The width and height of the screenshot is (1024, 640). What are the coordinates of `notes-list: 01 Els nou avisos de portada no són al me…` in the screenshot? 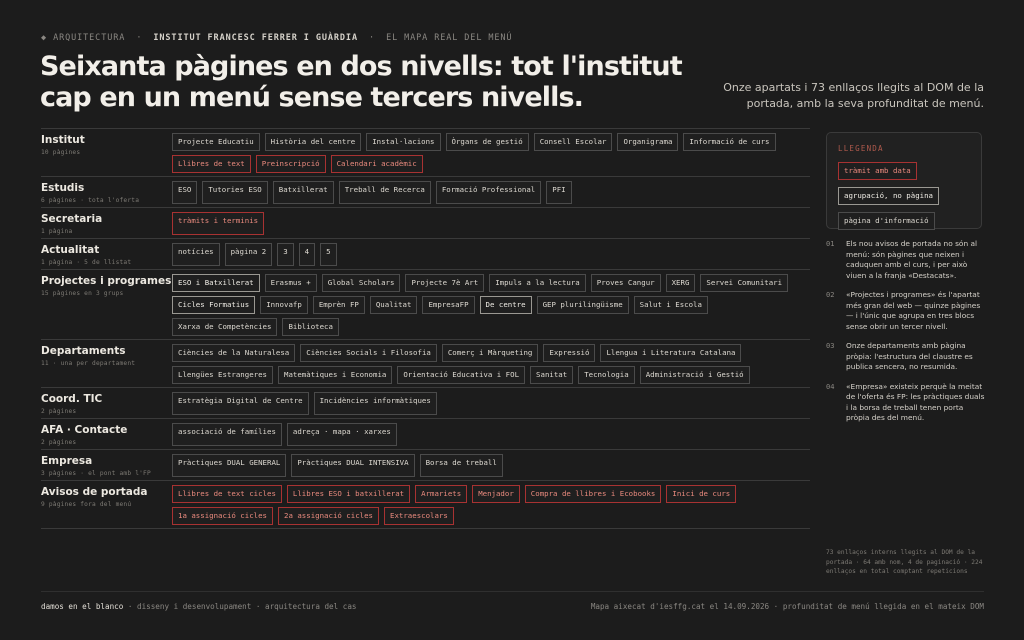 It's located at (906, 336).